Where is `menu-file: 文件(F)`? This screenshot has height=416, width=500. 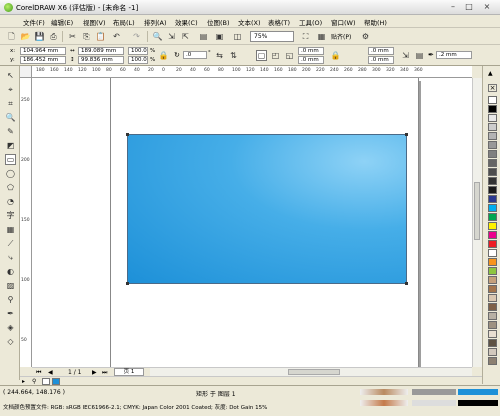
menu-file: 文件(F) is located at coordinates (34, 22).